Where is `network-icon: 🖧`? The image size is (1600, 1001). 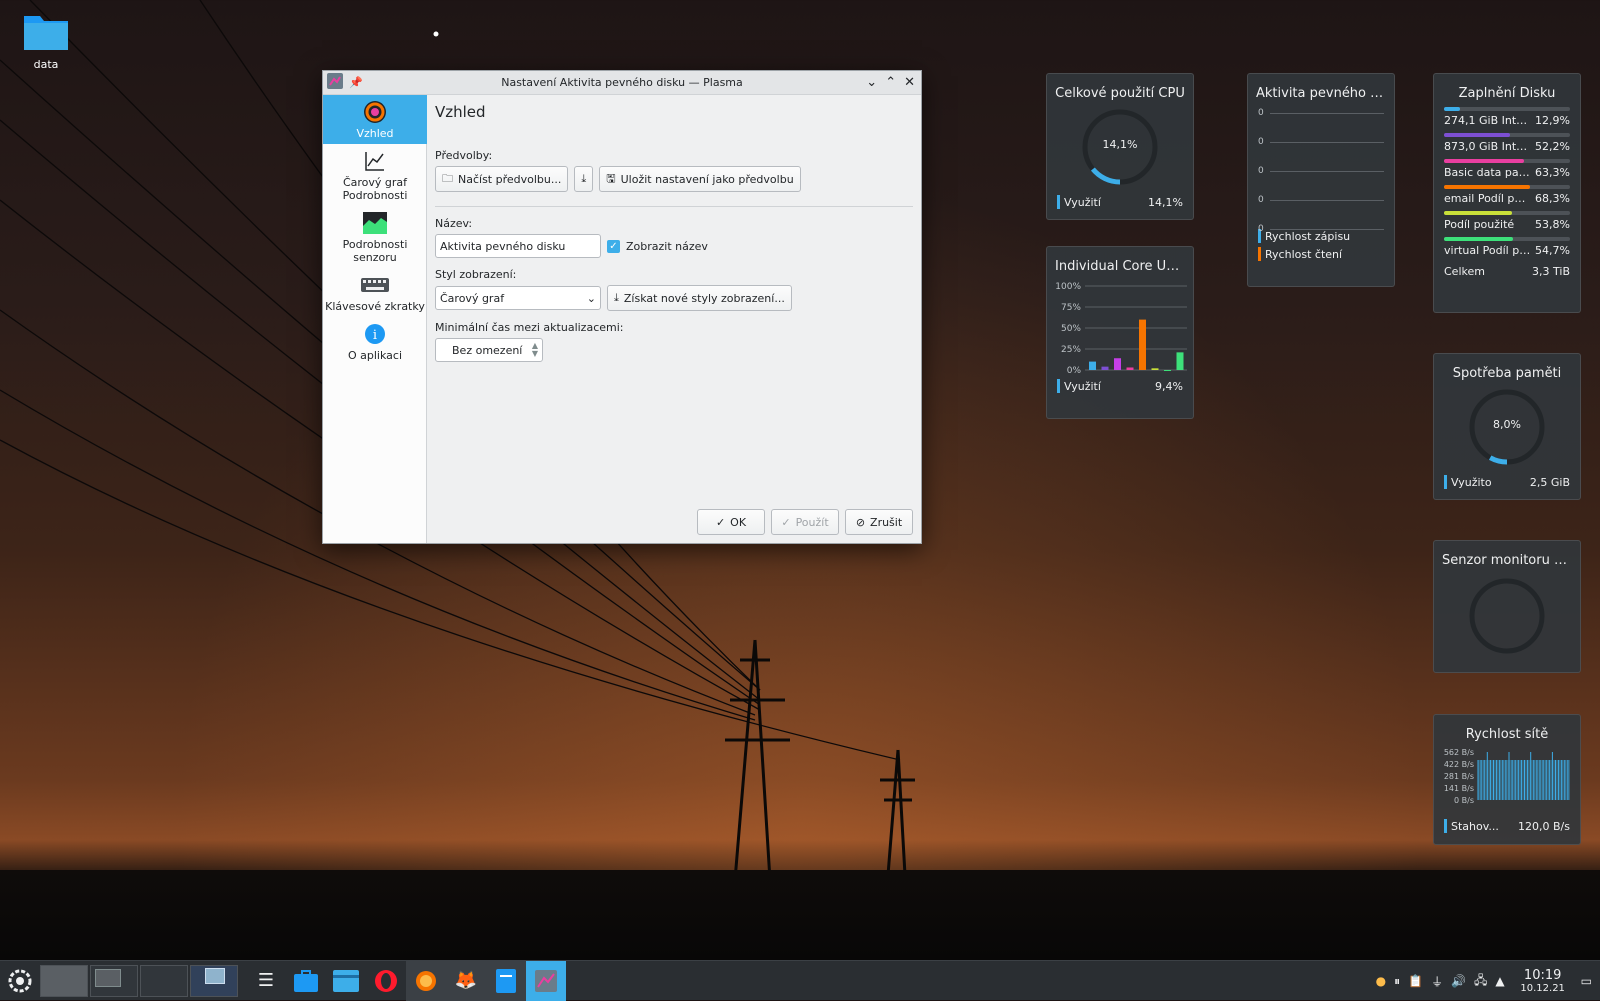
network-icon: 🖧 is located at coordinates (1480, 981).